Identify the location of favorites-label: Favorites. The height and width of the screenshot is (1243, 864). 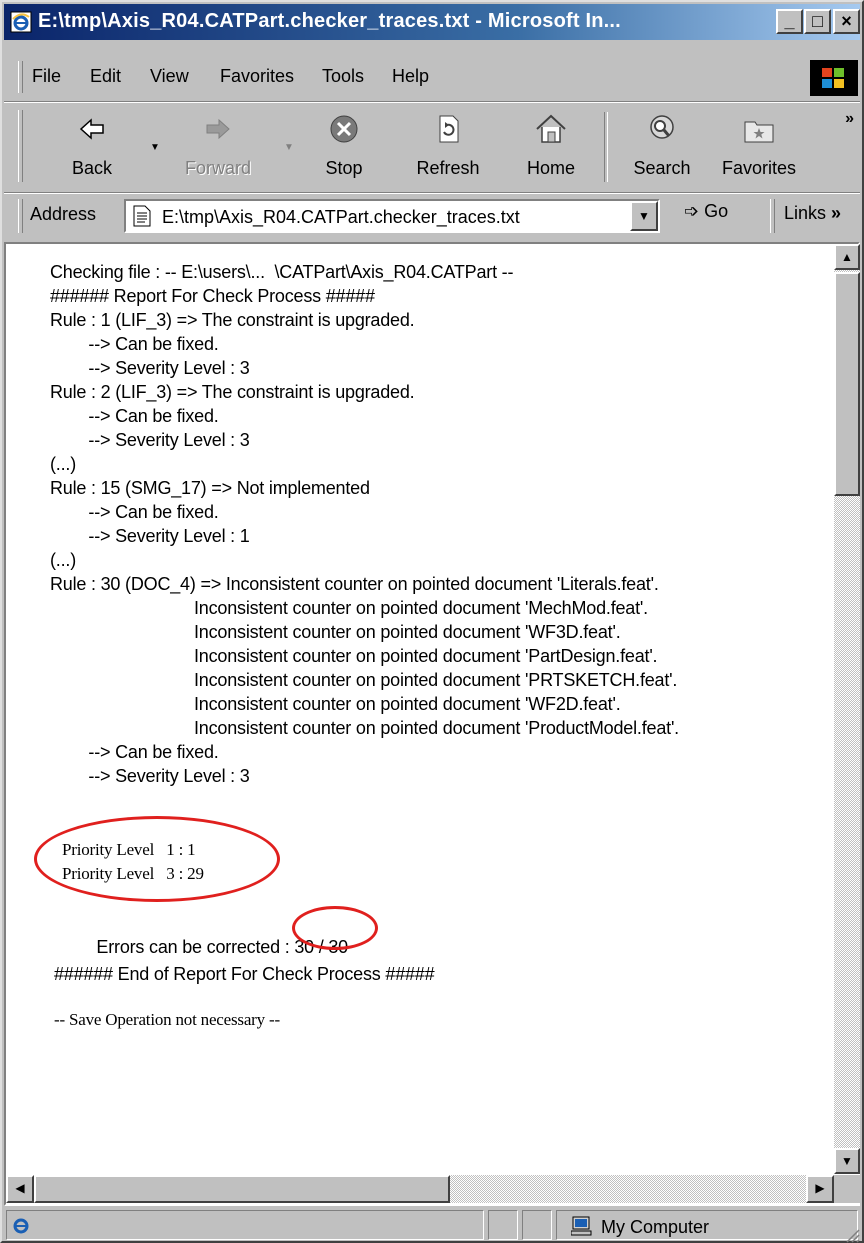
(759, 168).